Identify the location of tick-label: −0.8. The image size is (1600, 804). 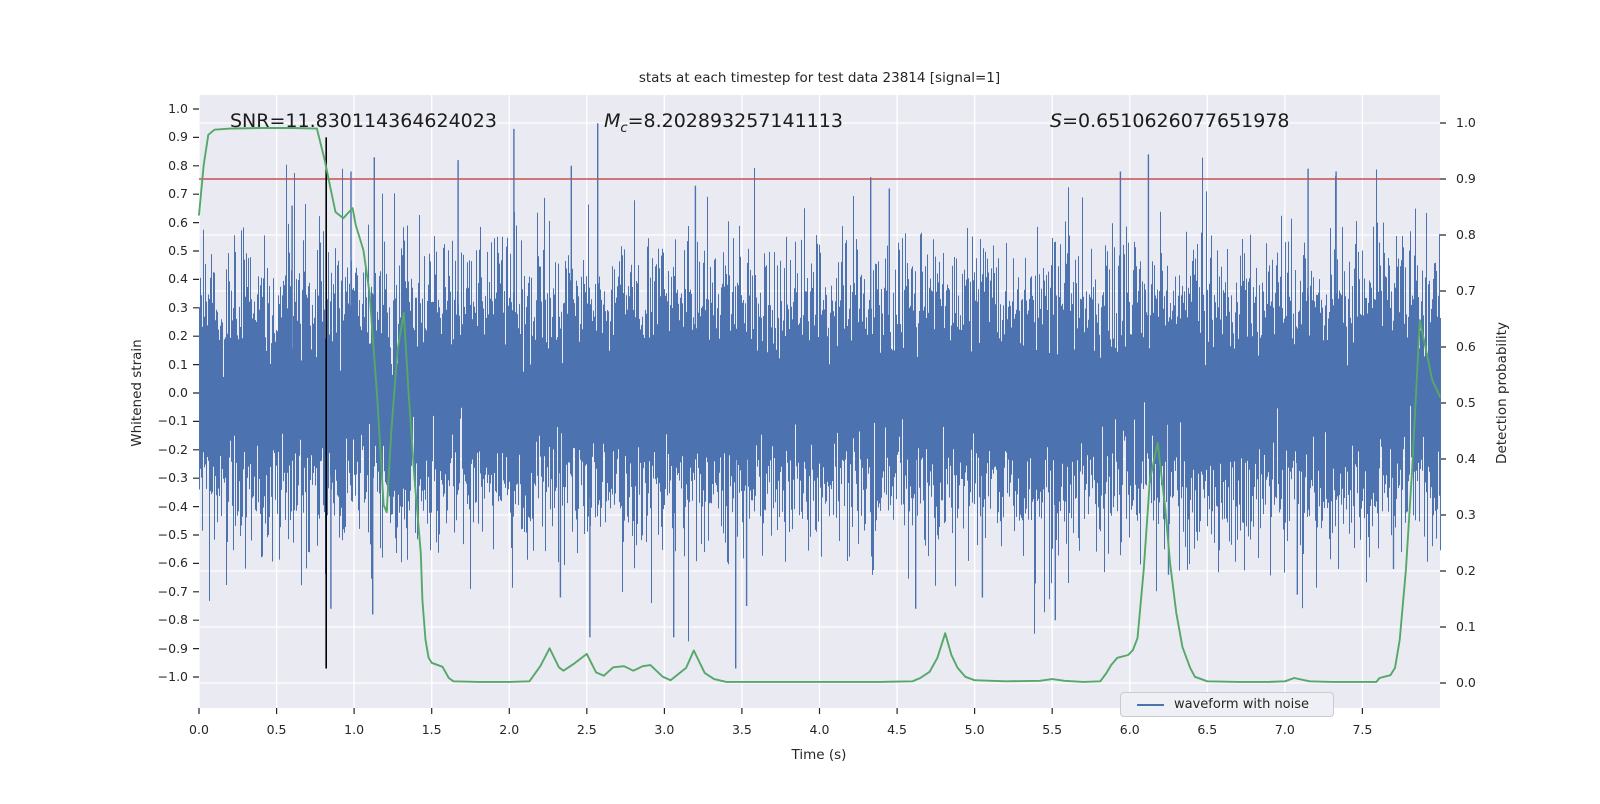
(172, 620).